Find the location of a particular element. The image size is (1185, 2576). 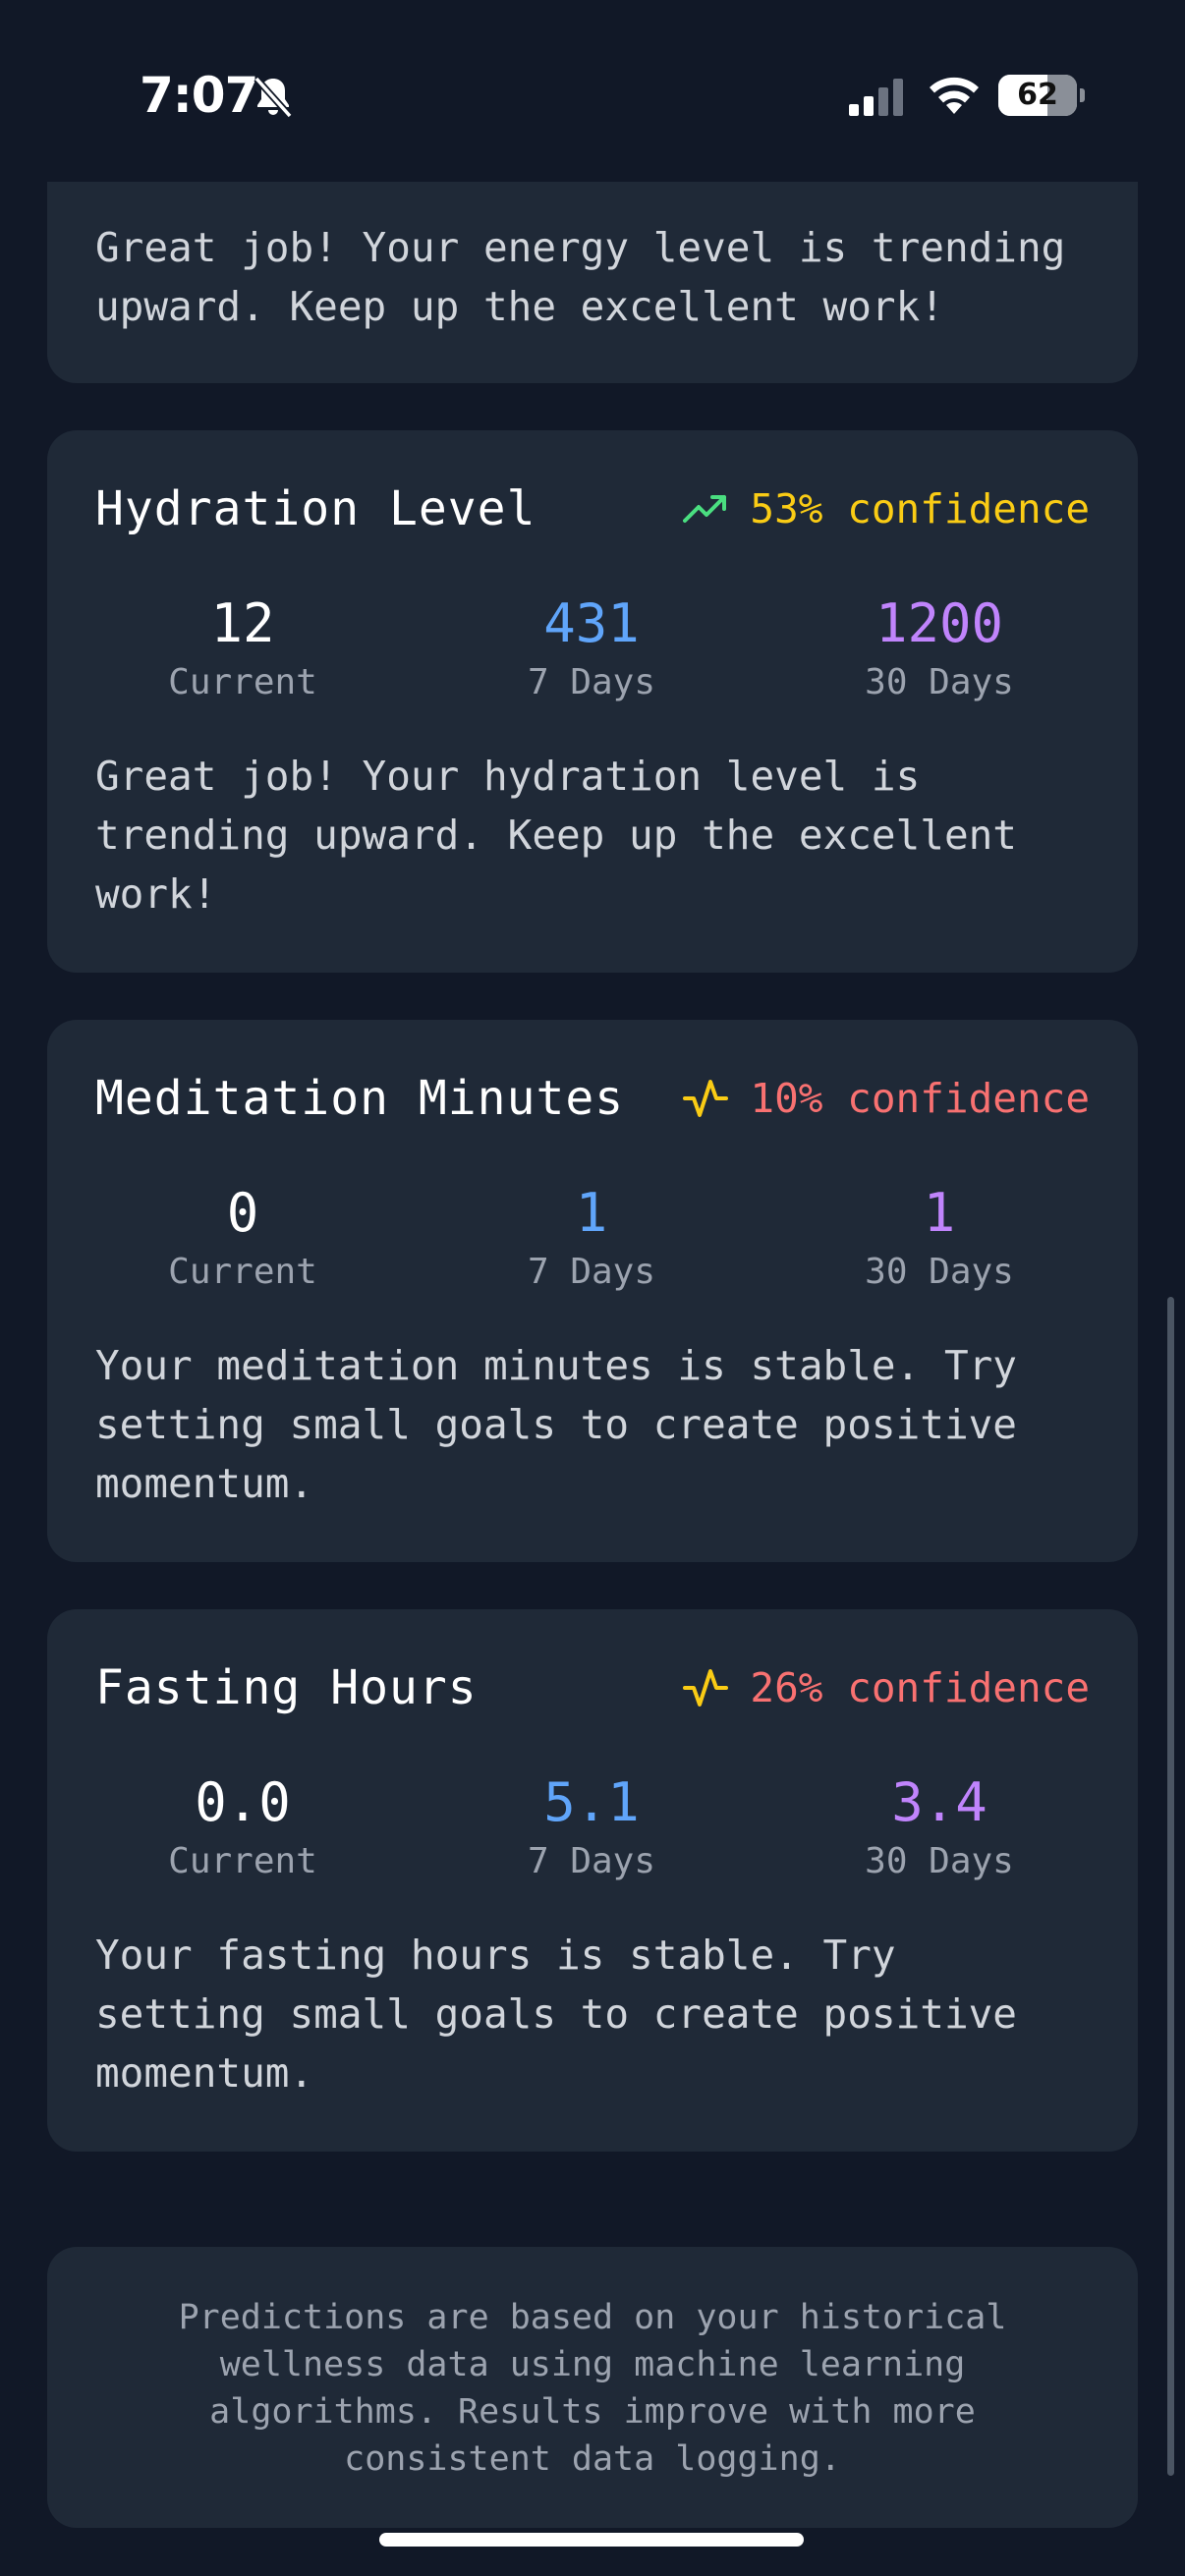

confidence-badge: 10% confidence is located at coordinates (887, 1098).